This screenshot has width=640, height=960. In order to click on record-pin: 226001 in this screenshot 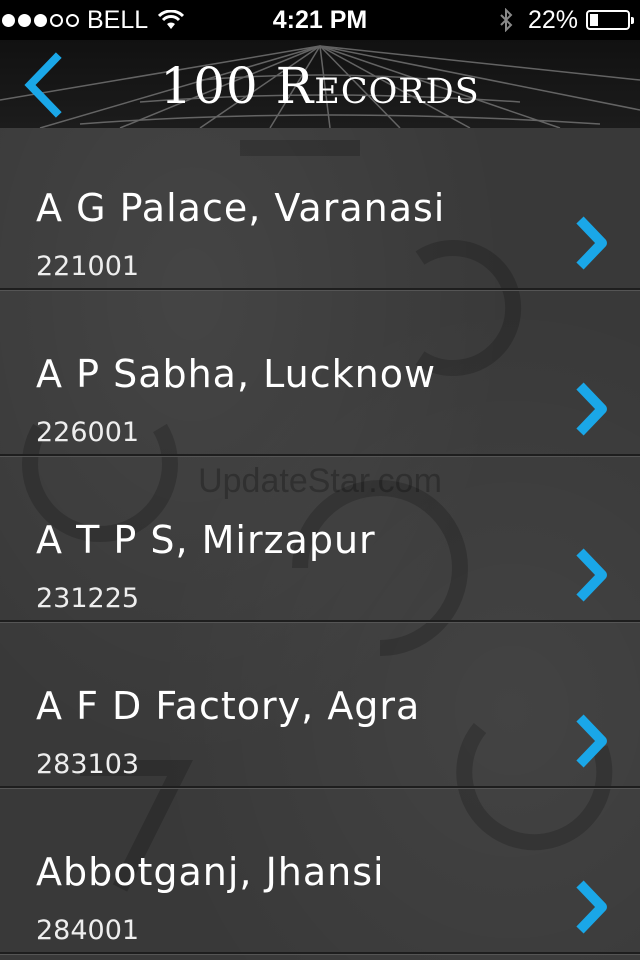, I will do `click(88, 432)`.